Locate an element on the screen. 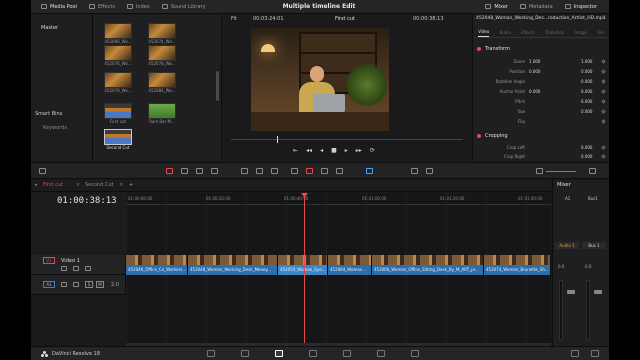  snapping-icon is located at coordinates (294, 171).